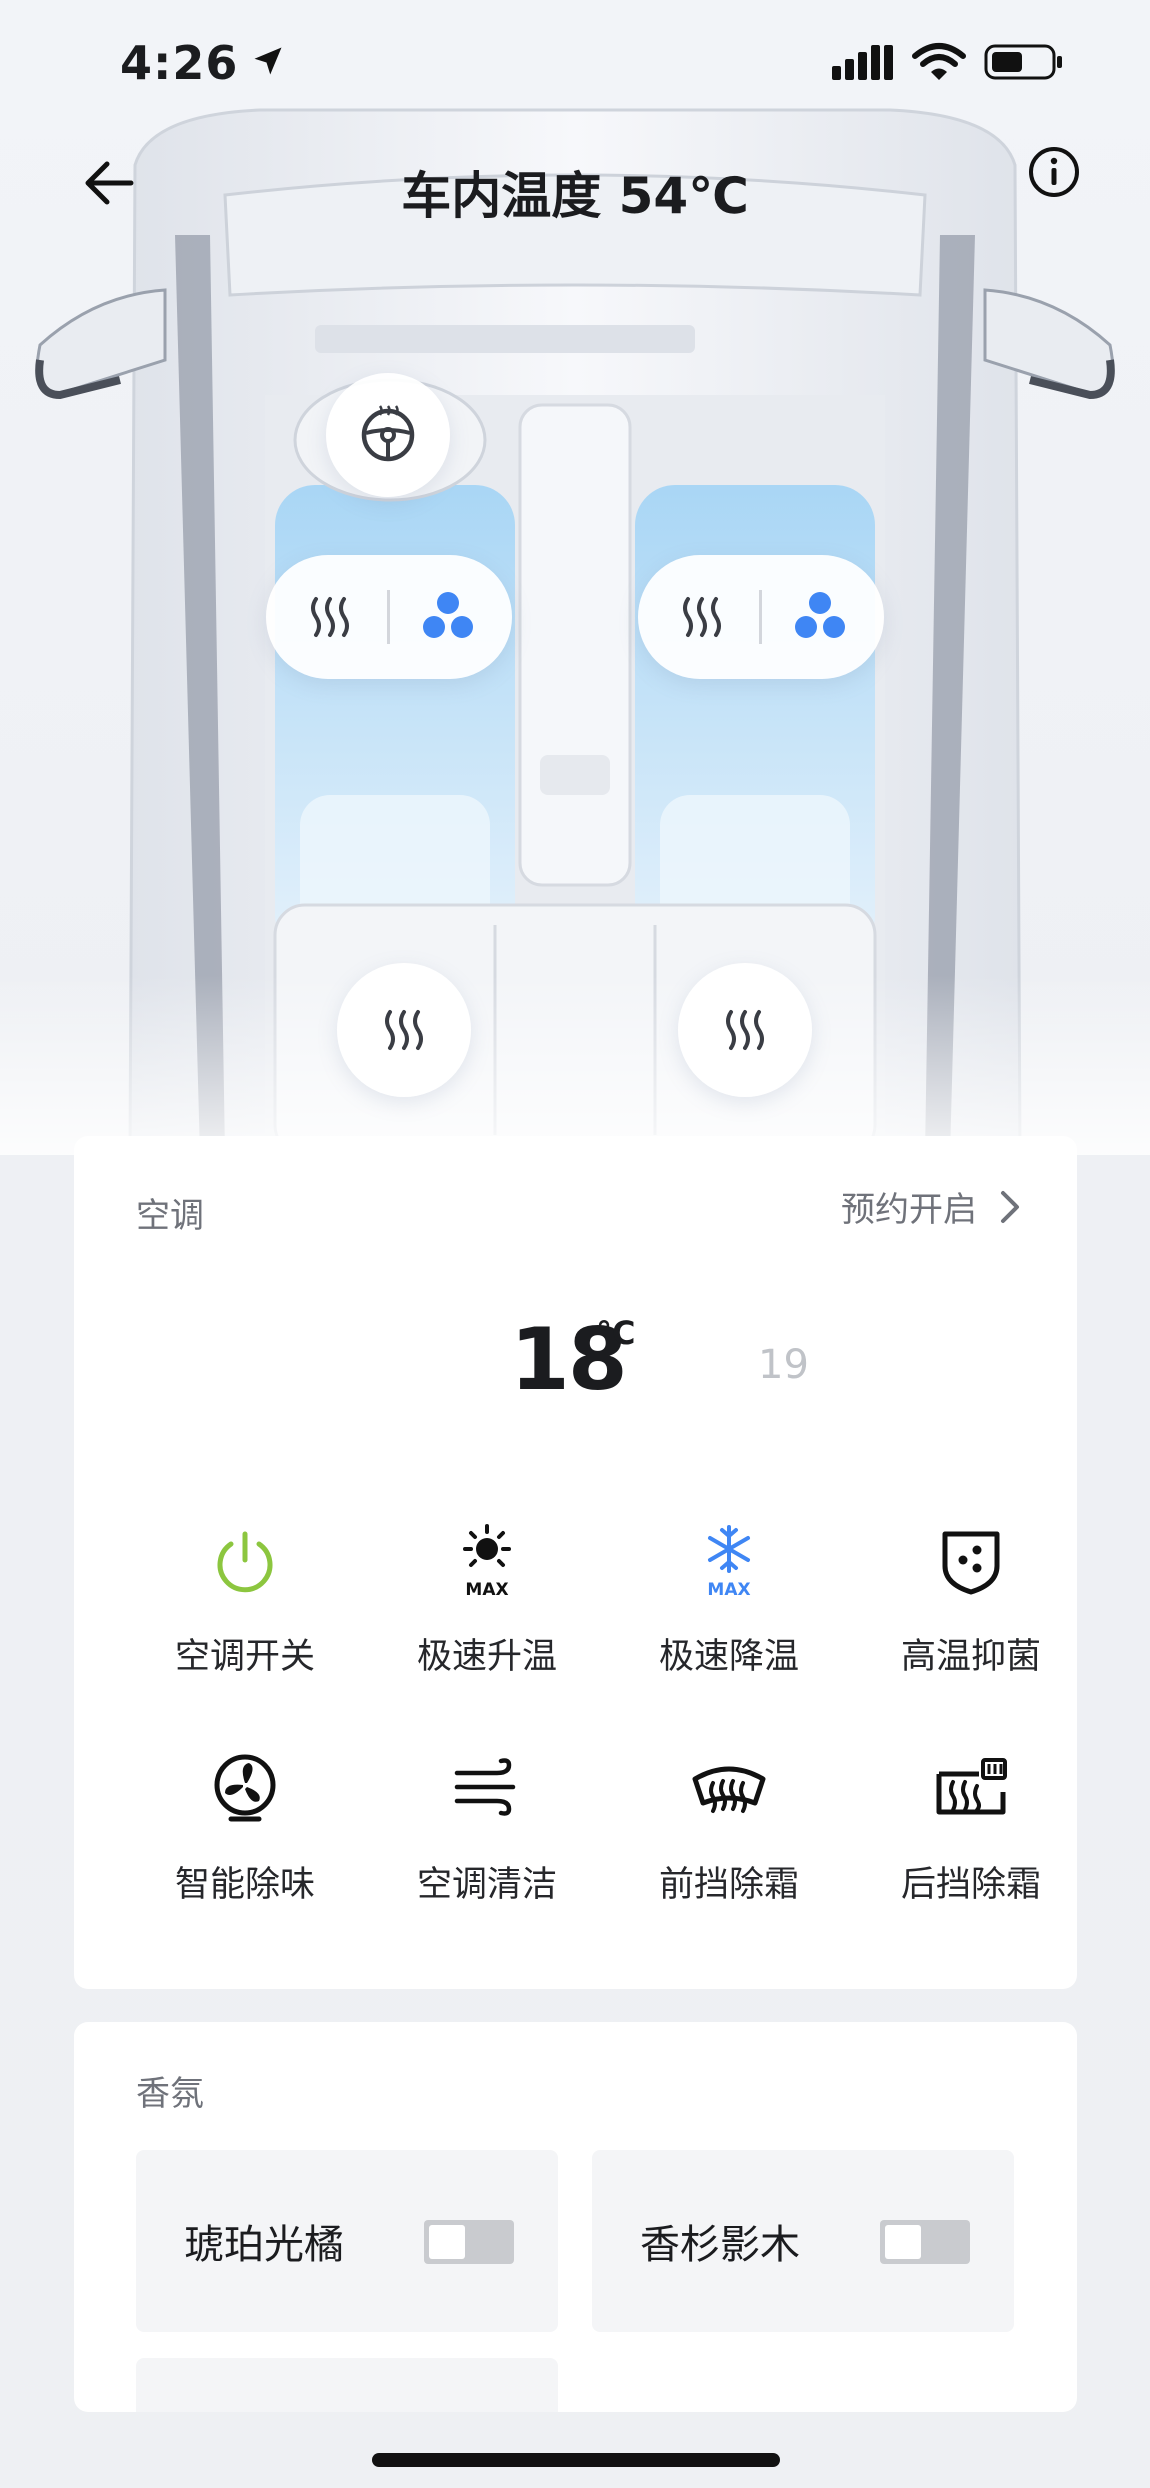 The height and width of the screenshot is (2488, 1150). I want to click on chevron-right-icon, so click(1010, 1206).